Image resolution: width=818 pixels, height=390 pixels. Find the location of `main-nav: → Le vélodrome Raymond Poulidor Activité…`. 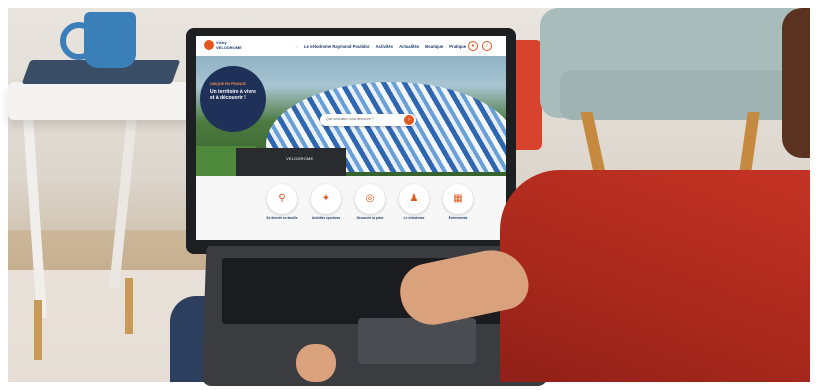

main-nav: → Le vélodrome Raymond Poulidor Activité… is located at coordinates (380, 46).